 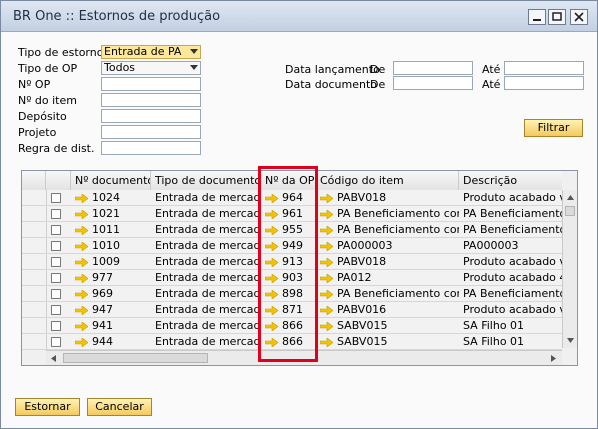 I want to click on data-lancamento-de-input, so click(x=433, y=68).